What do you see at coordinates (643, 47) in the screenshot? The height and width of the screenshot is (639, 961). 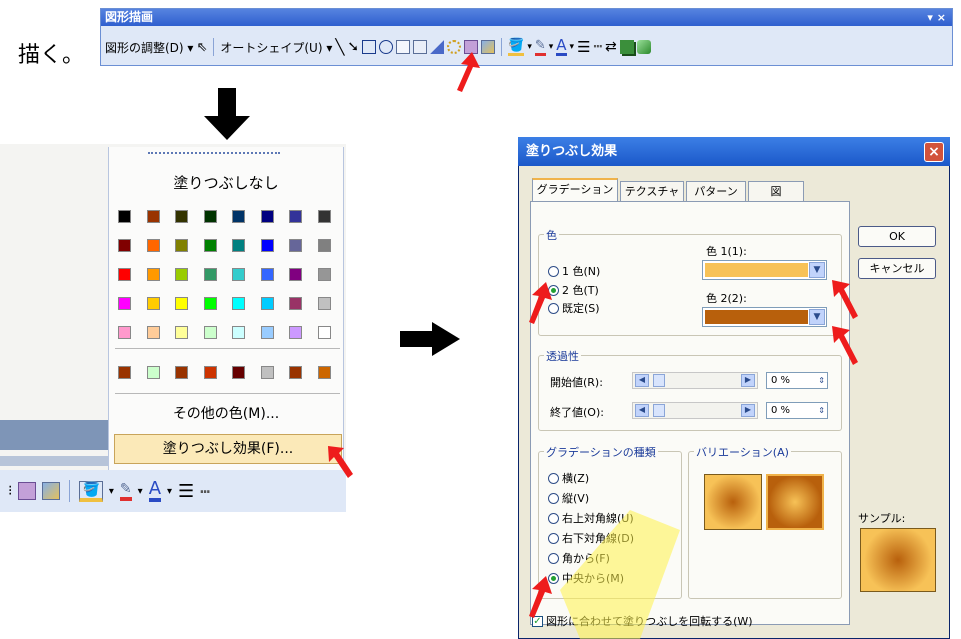 I see `3d-icon` at bounding box center [643, 47].